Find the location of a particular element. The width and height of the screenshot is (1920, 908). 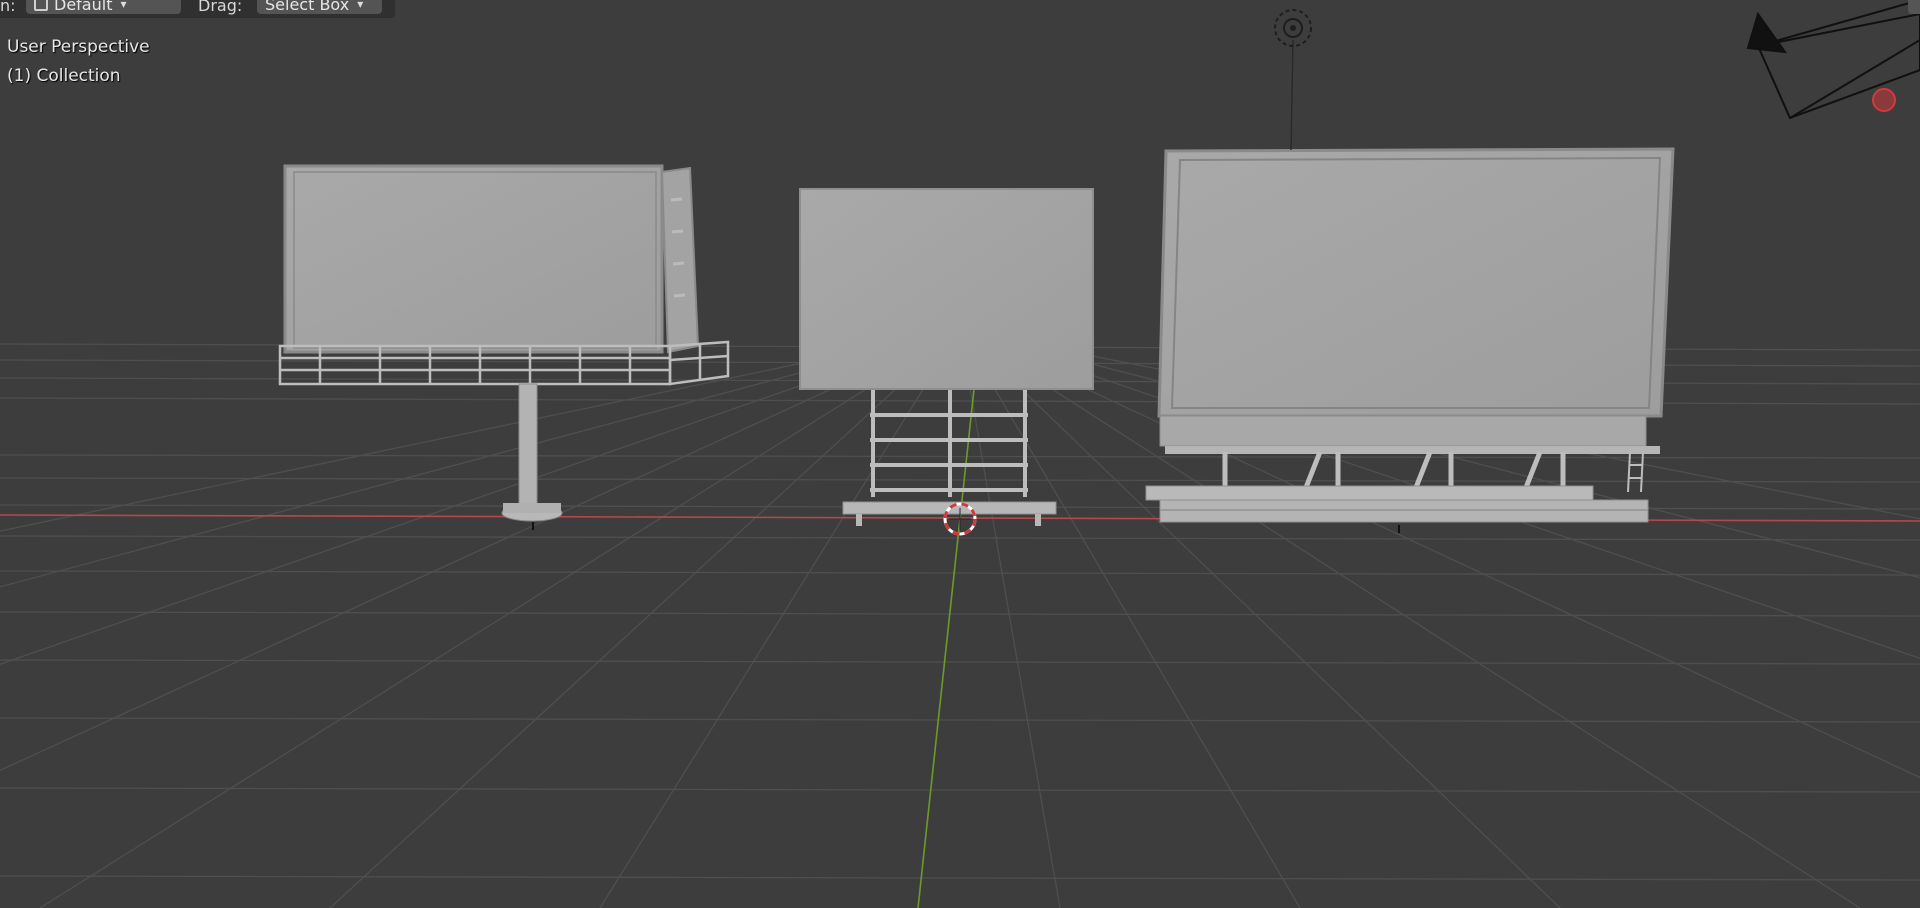

view-name: User Perspective is located at coordinates (78, 47).